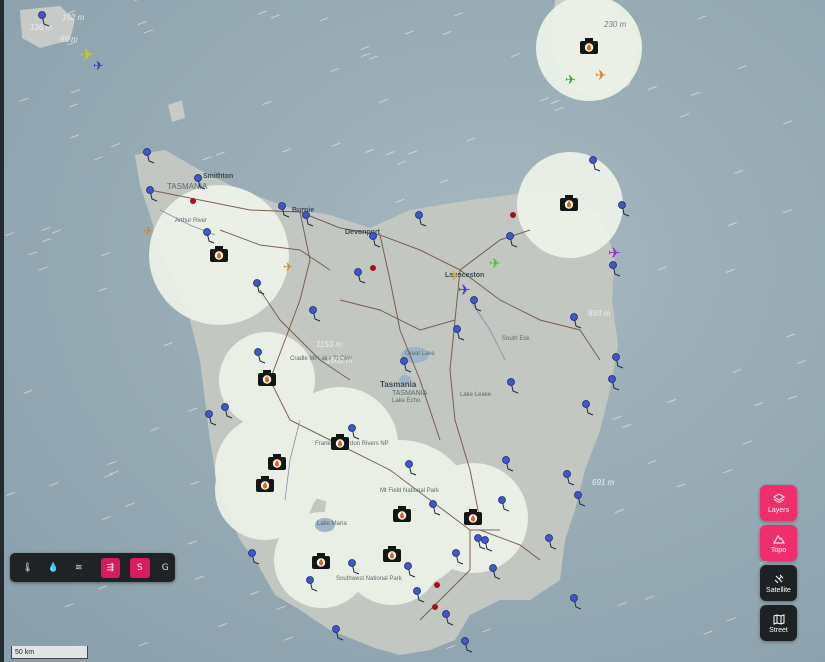  What do you see at coordinates (406, 401) in the screenshot?
I see `svg-text: Lake Echo` at bounding box center [406, 401].